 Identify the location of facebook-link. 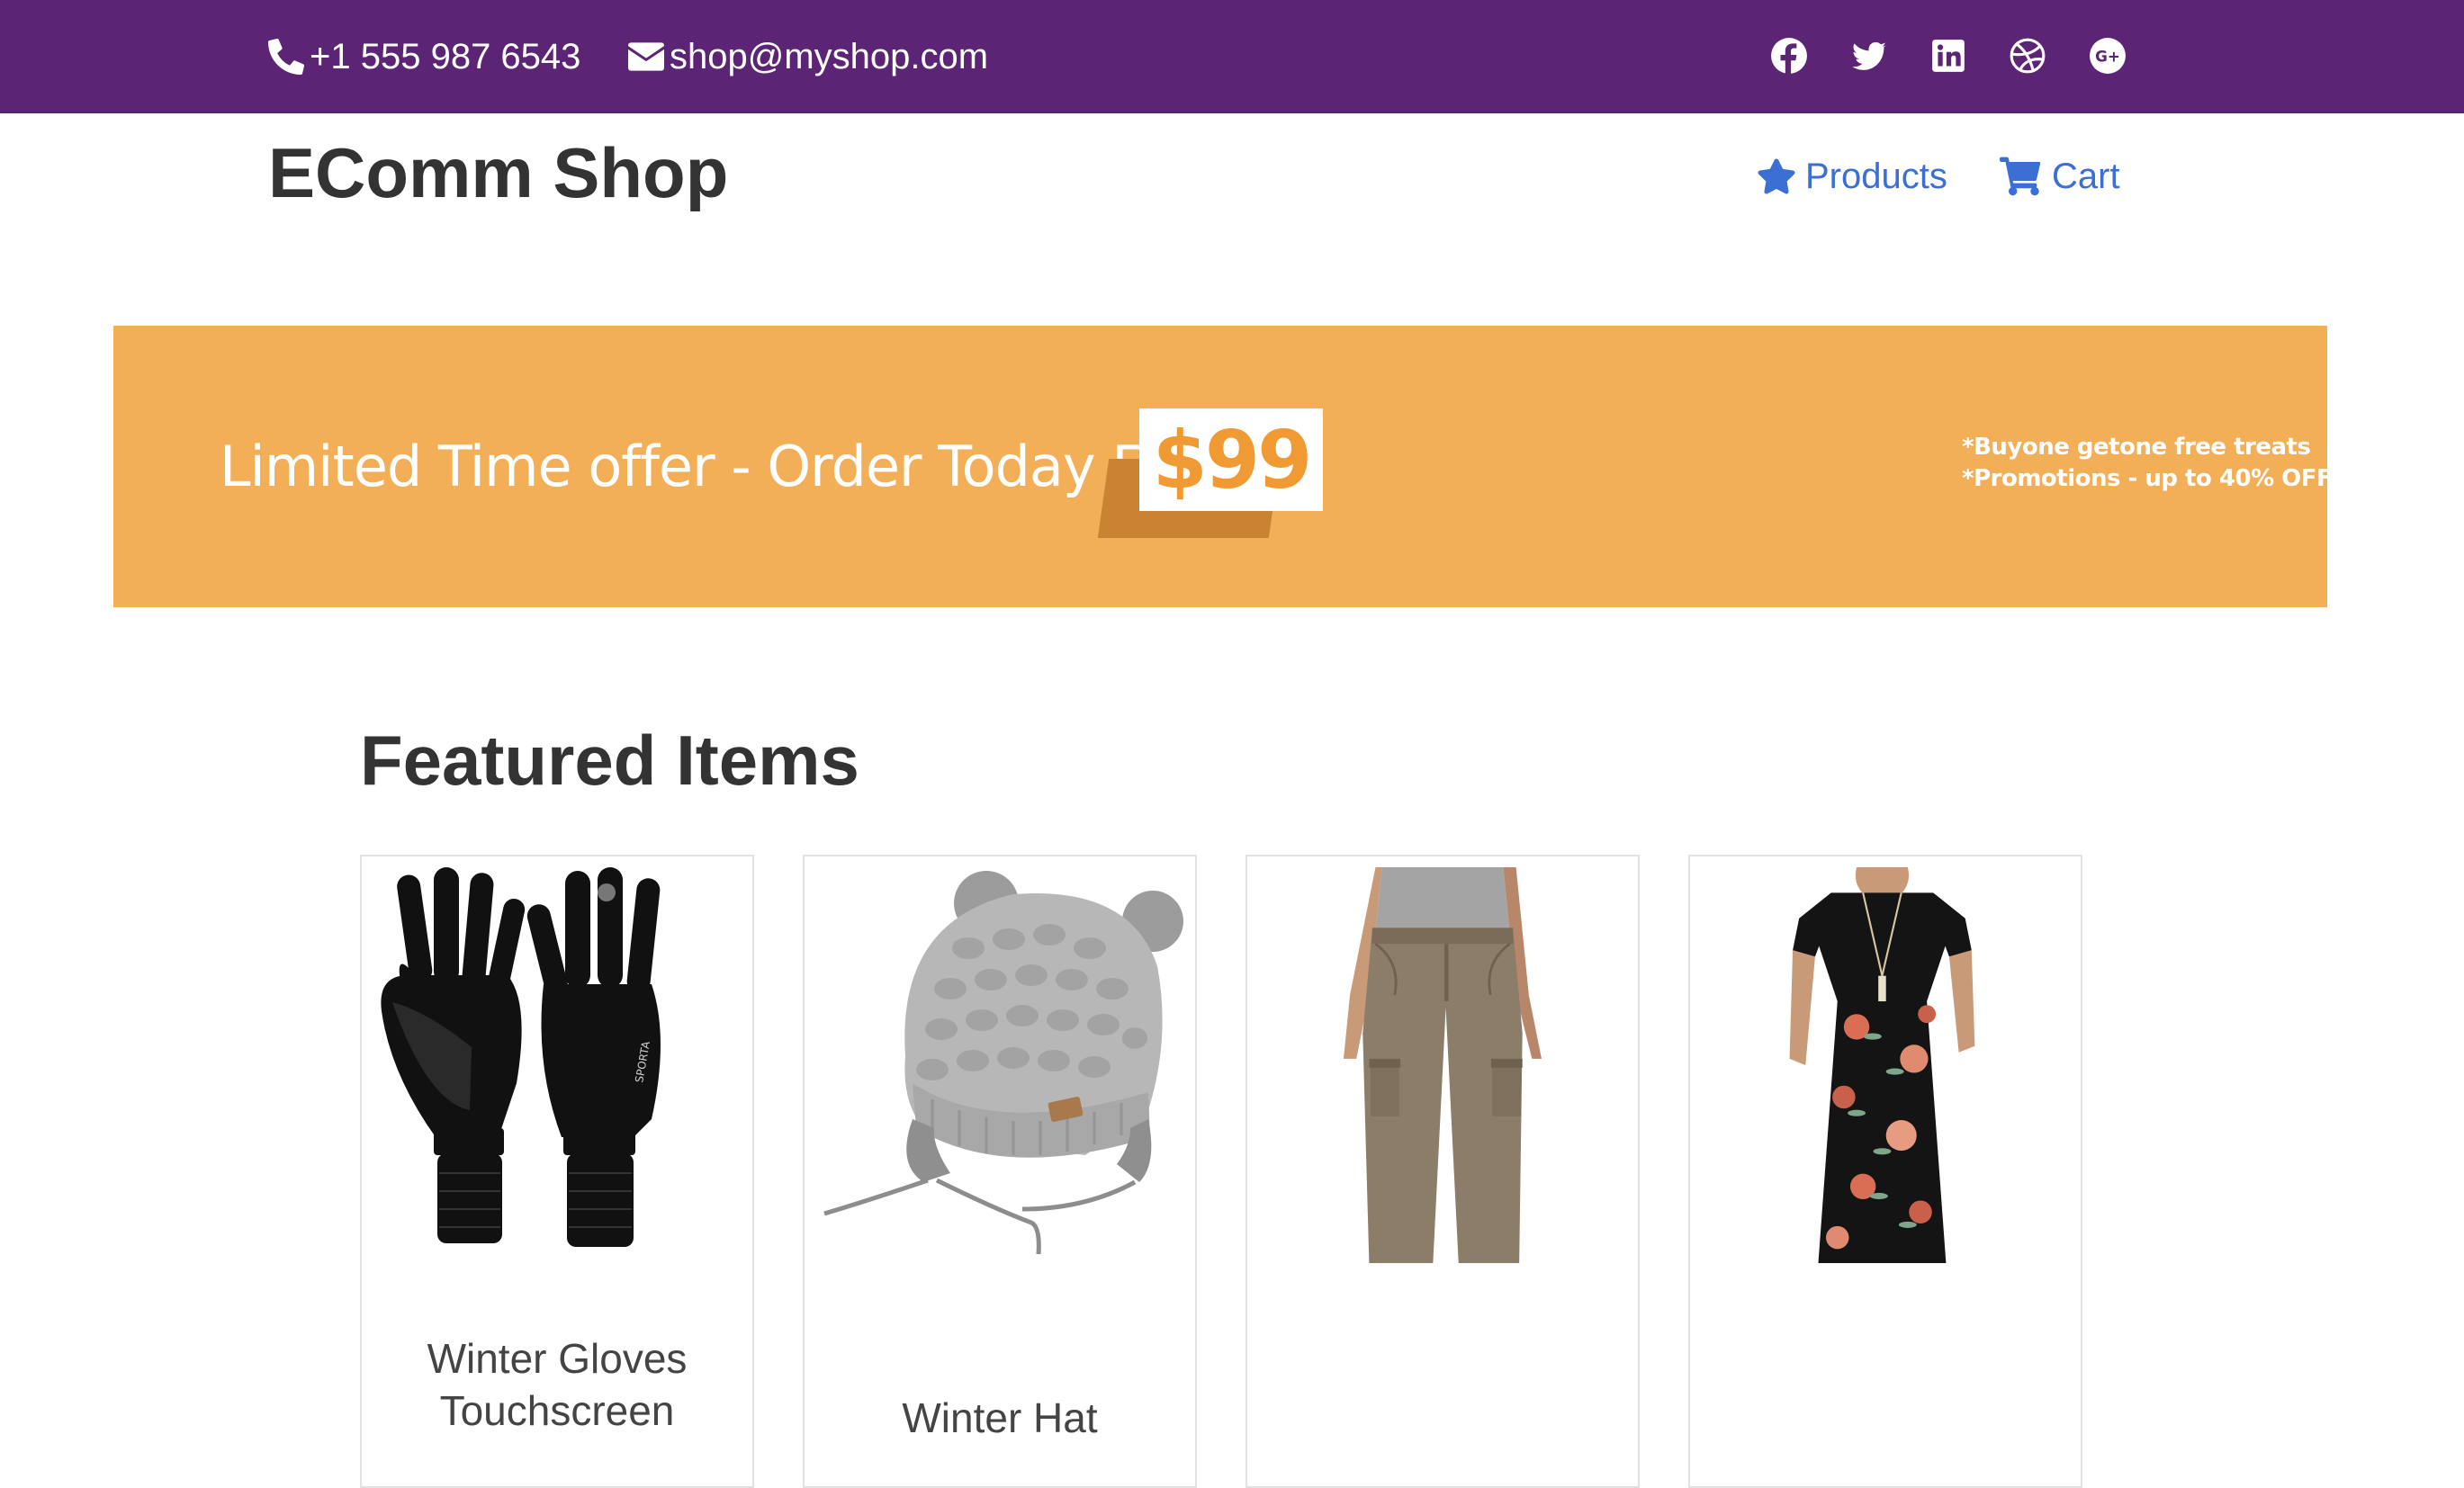
(1789, 56).